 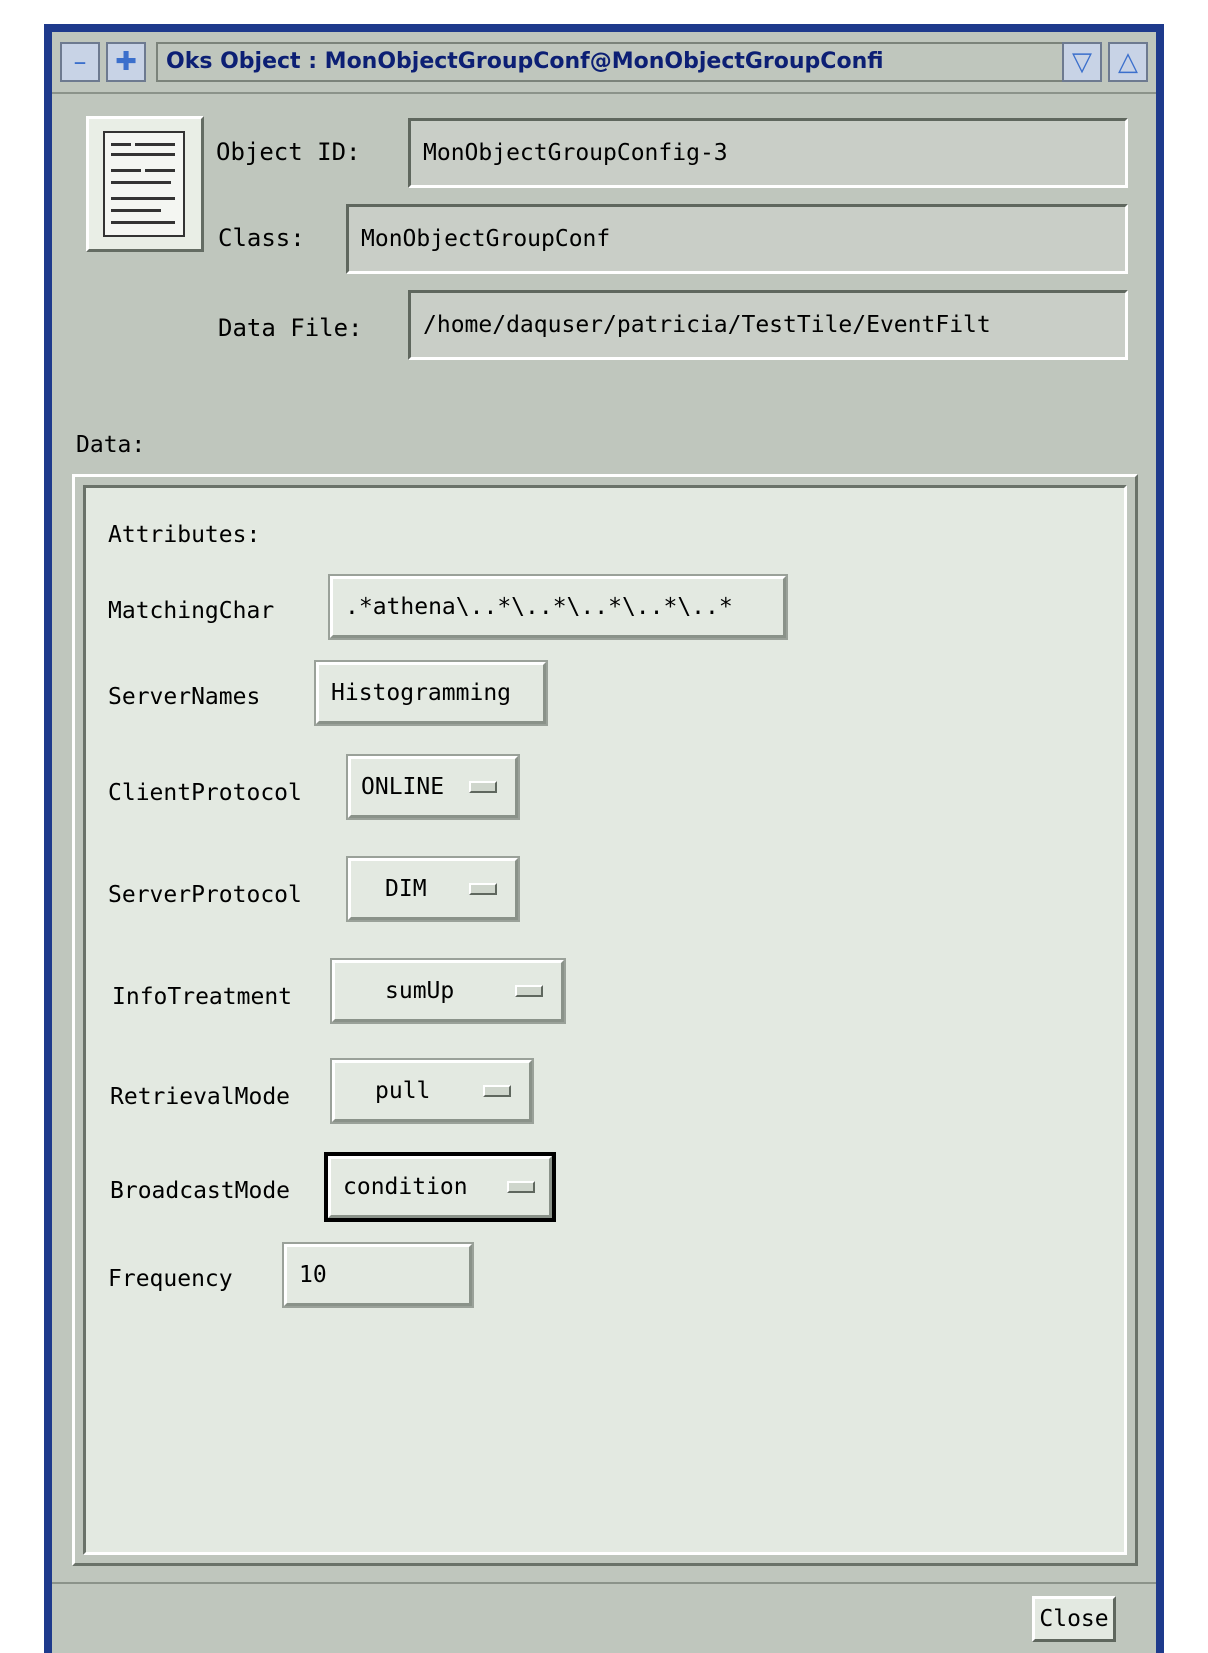 What do you see at coordinates (205, 895) in the screenshot?
I see `attribute-label-serverprotocol: ServerProtocol` at bounding box center [205, 895].